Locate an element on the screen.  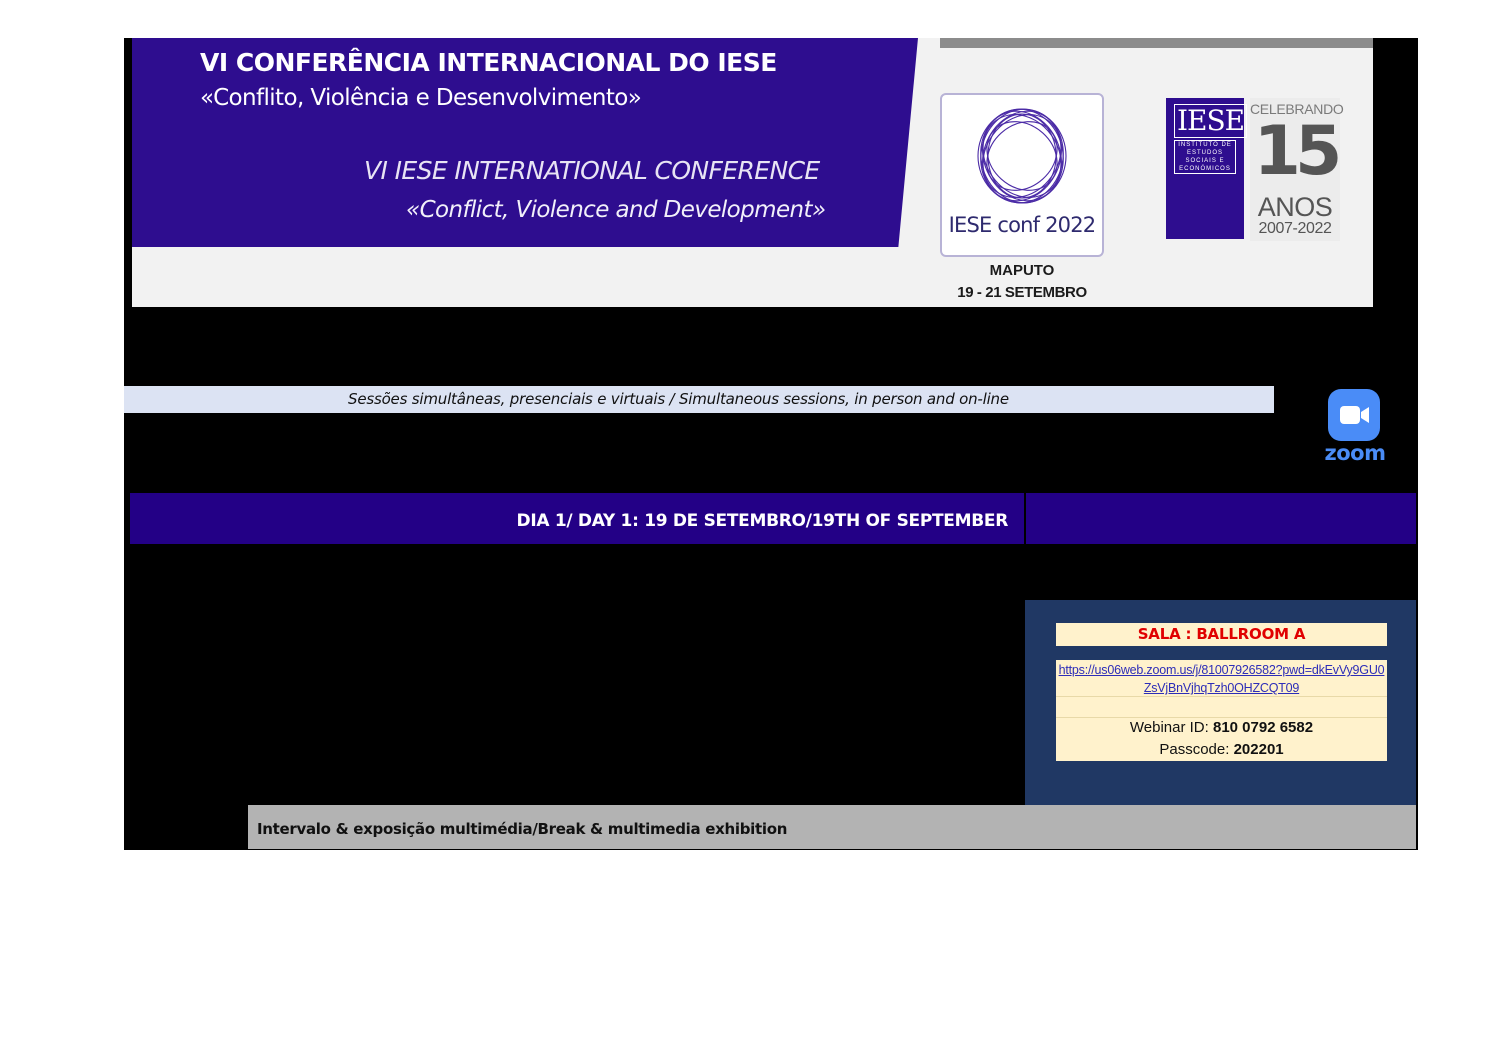
conf-rings-icon is located at coordinates (1022, 156).